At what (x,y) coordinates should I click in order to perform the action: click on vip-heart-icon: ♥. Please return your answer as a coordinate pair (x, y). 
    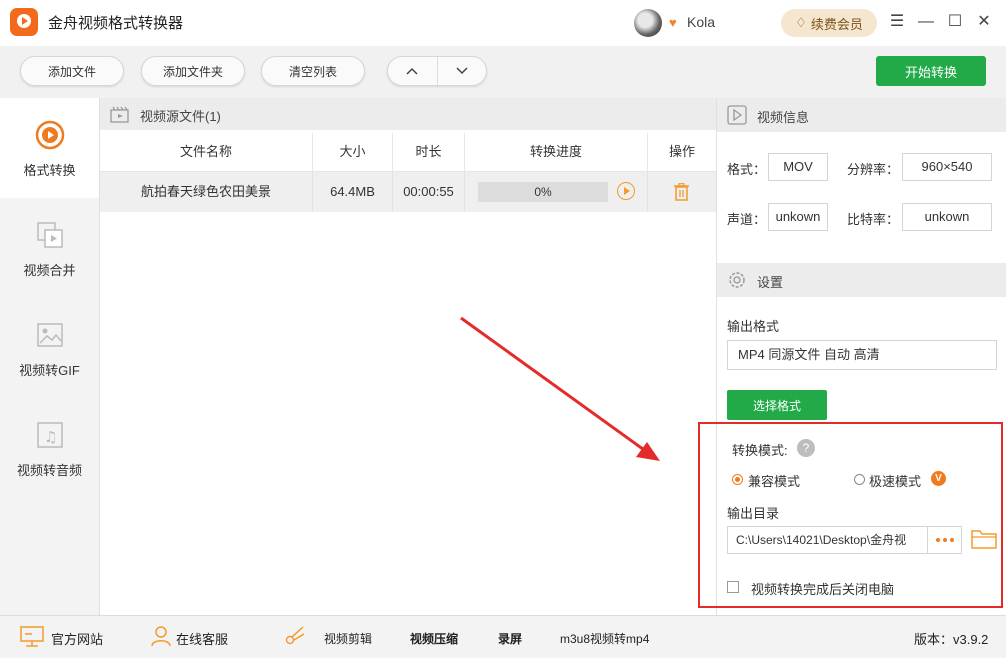
    Looking at the image, I should click on (673, 22).